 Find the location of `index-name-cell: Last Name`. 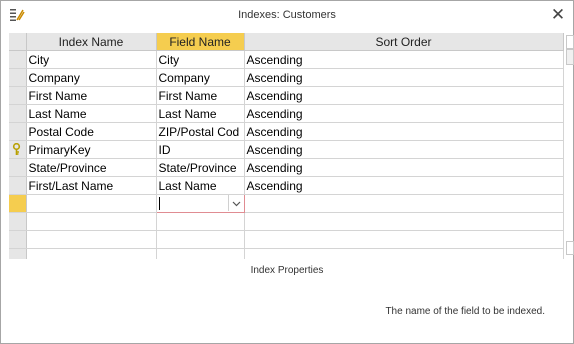

index-name-cell: Last Name is located at coordinates (91, 113).